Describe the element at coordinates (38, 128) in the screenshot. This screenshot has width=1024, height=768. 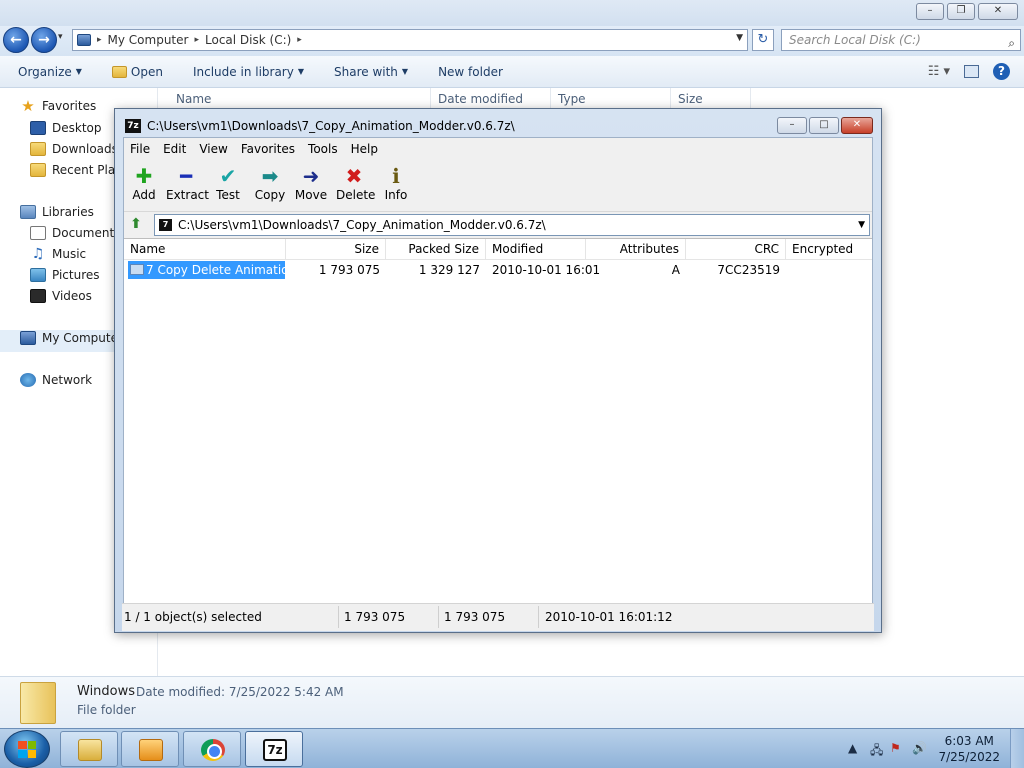
I see `desktop-icon` at that location.